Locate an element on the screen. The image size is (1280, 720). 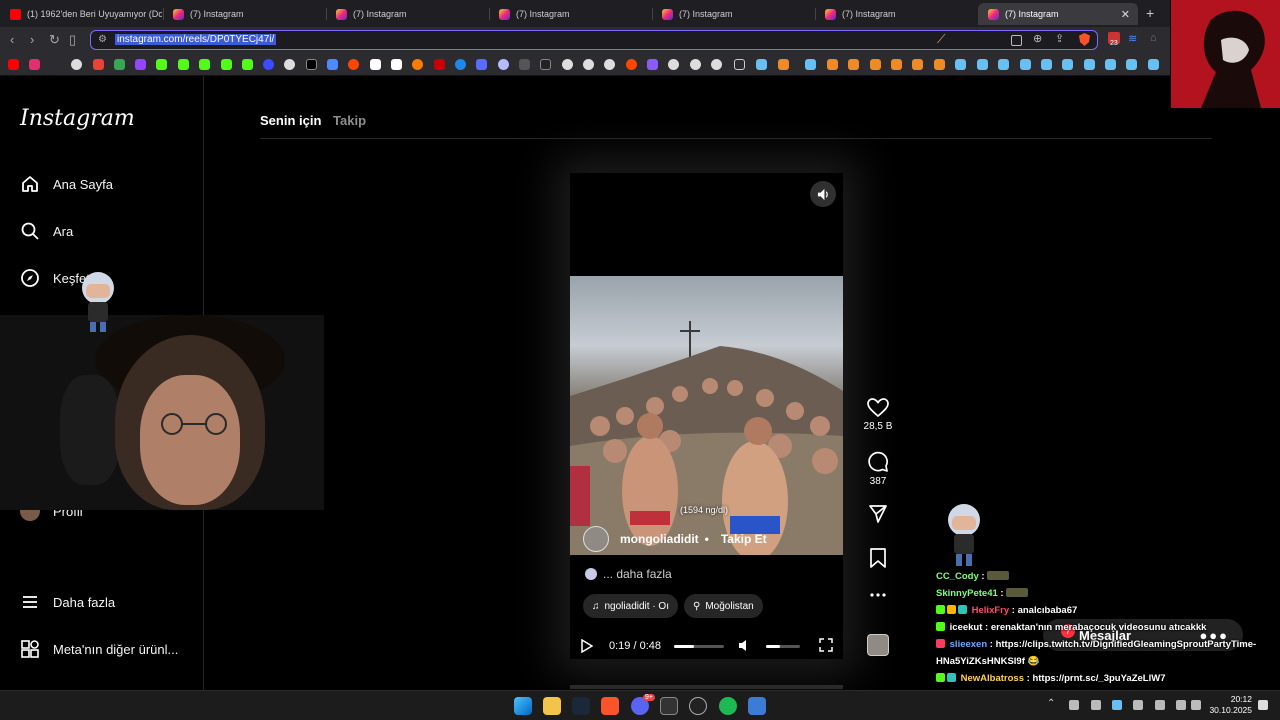
bookmark-youtube-icon is located at coordinates (13, 64).